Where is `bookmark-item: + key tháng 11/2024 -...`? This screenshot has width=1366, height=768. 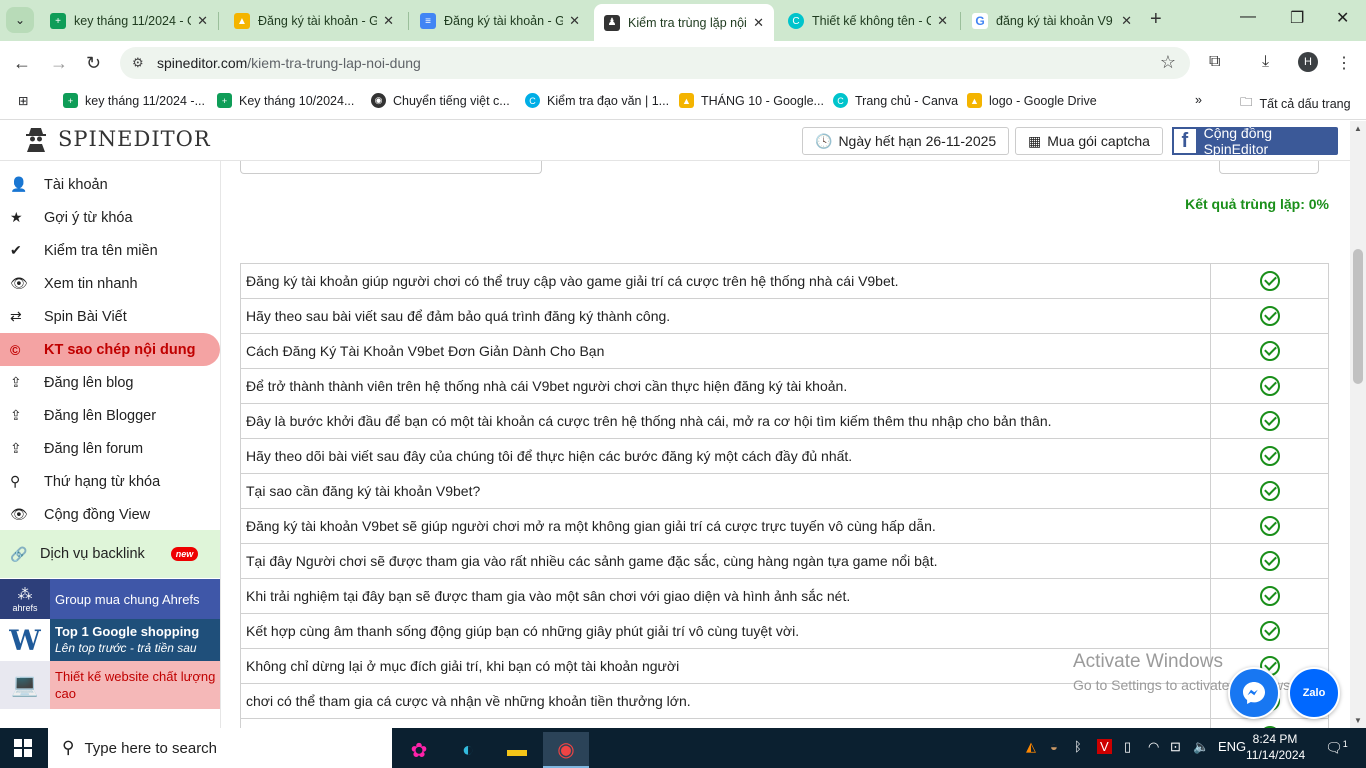
bookmark-item: + key tháng 11/2024 -... is located at coordinates (134, 100).